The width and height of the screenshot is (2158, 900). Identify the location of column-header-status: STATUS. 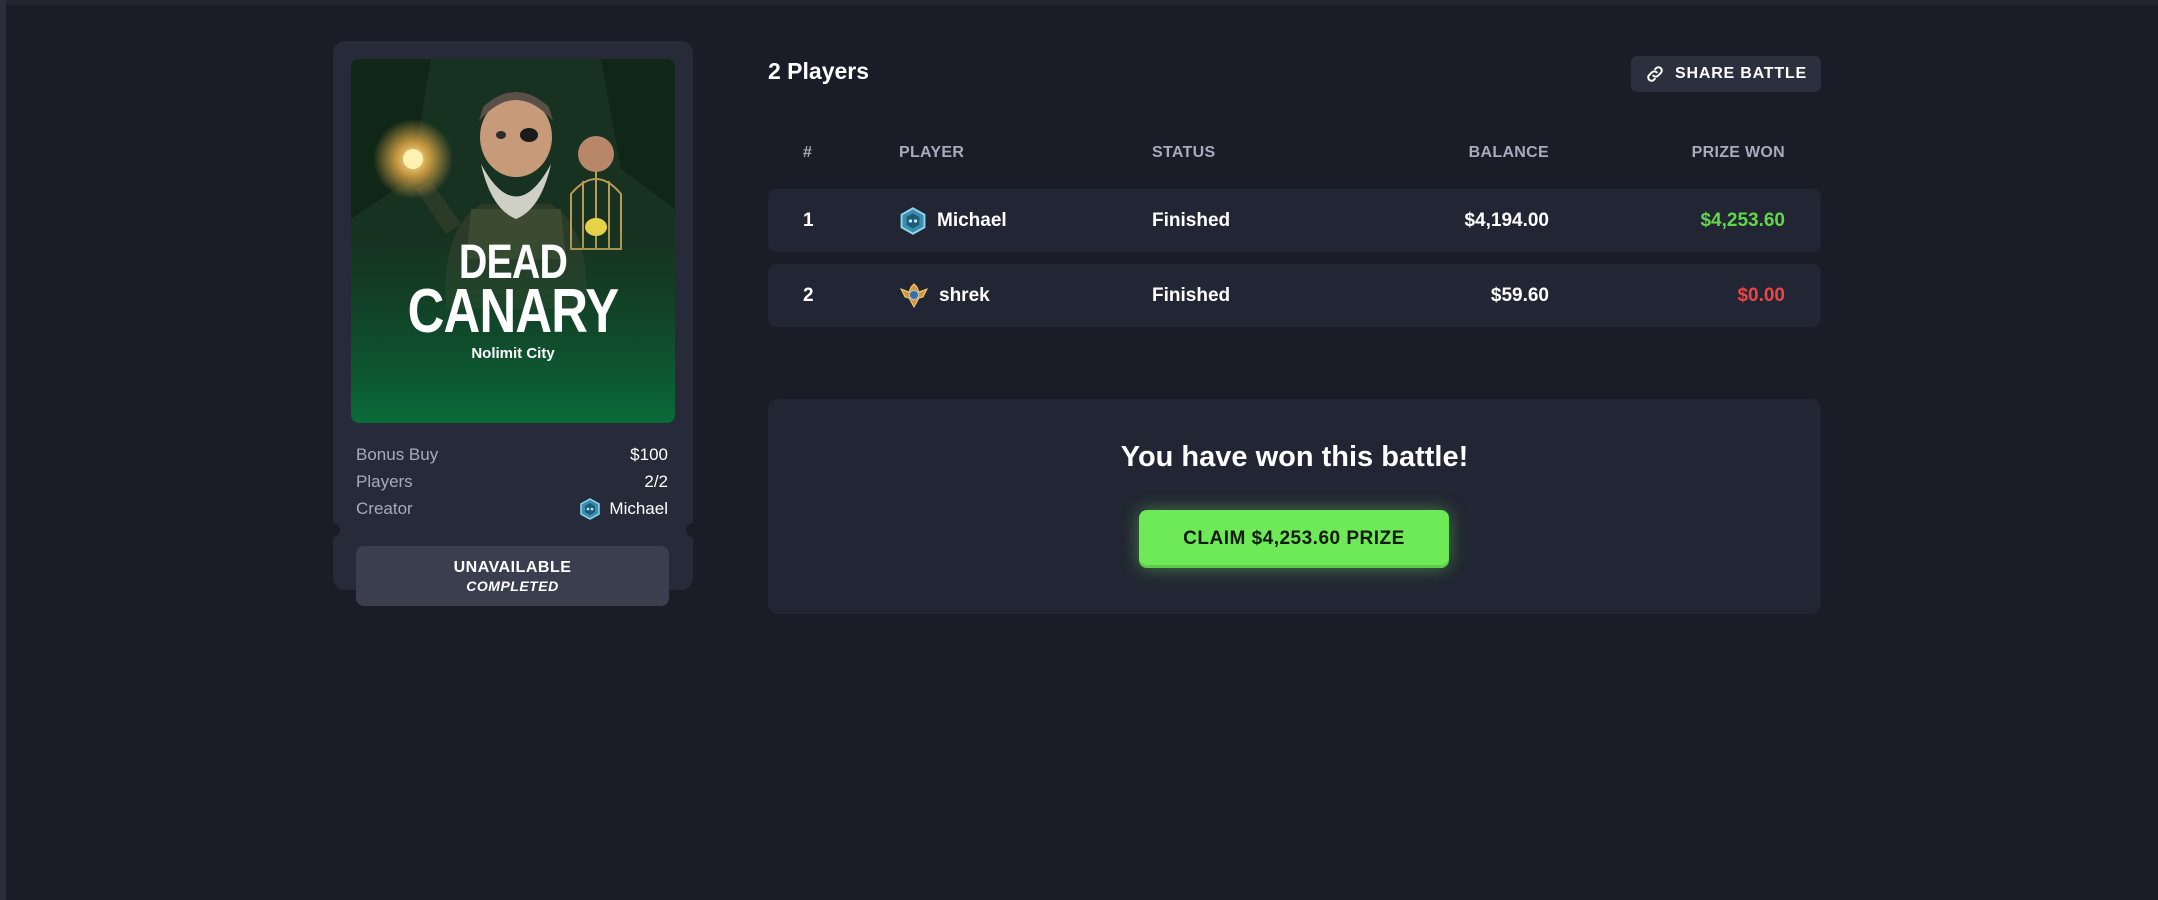
(1184, 152).